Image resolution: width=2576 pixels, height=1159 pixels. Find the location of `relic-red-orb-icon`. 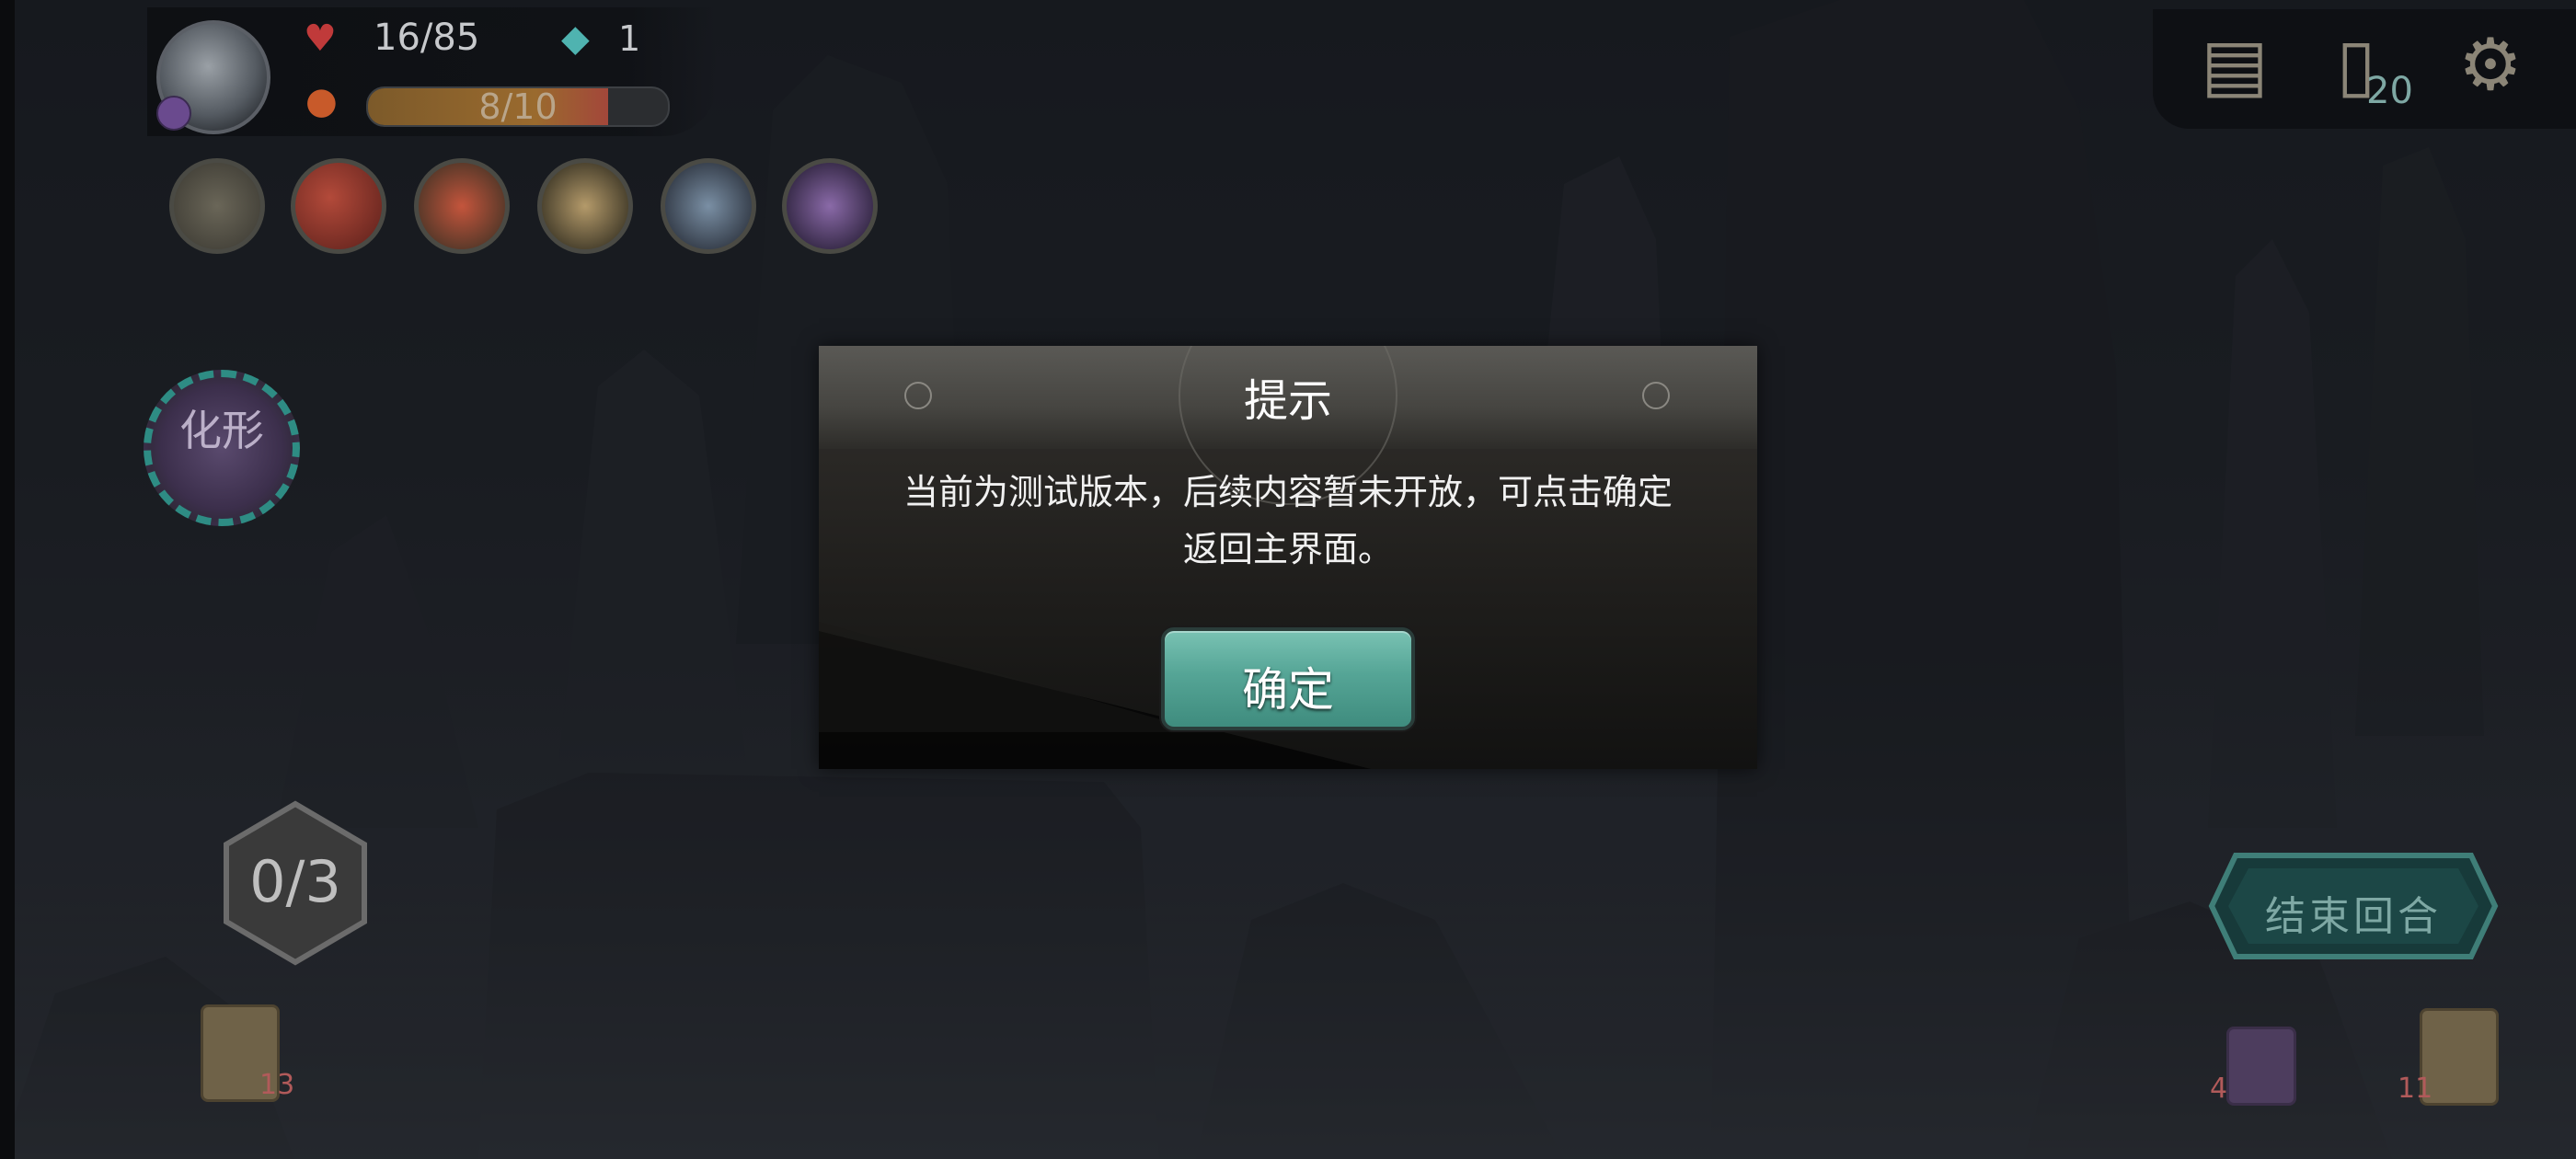

relic-red-orb-icon is located at coordinates (338, 206).